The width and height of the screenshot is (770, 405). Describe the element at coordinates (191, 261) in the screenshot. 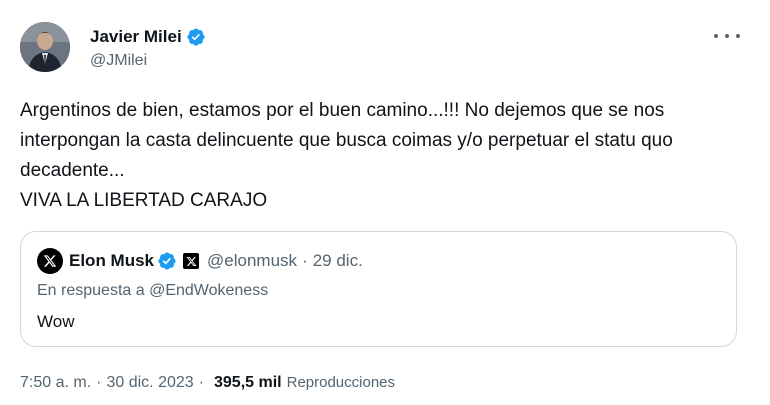

I see `affiliate-x-badge-icon` at that location.